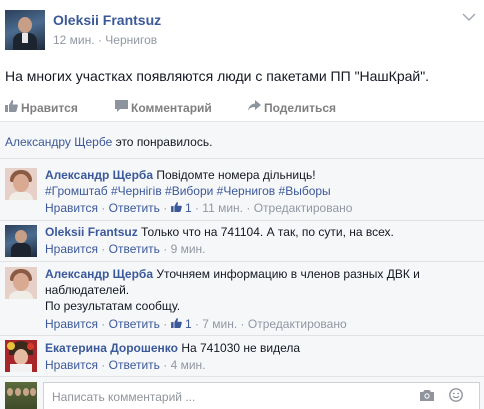 This screenshot has width=484, height=409. I want to click on post-time: 12 мин., so click(74, 40).